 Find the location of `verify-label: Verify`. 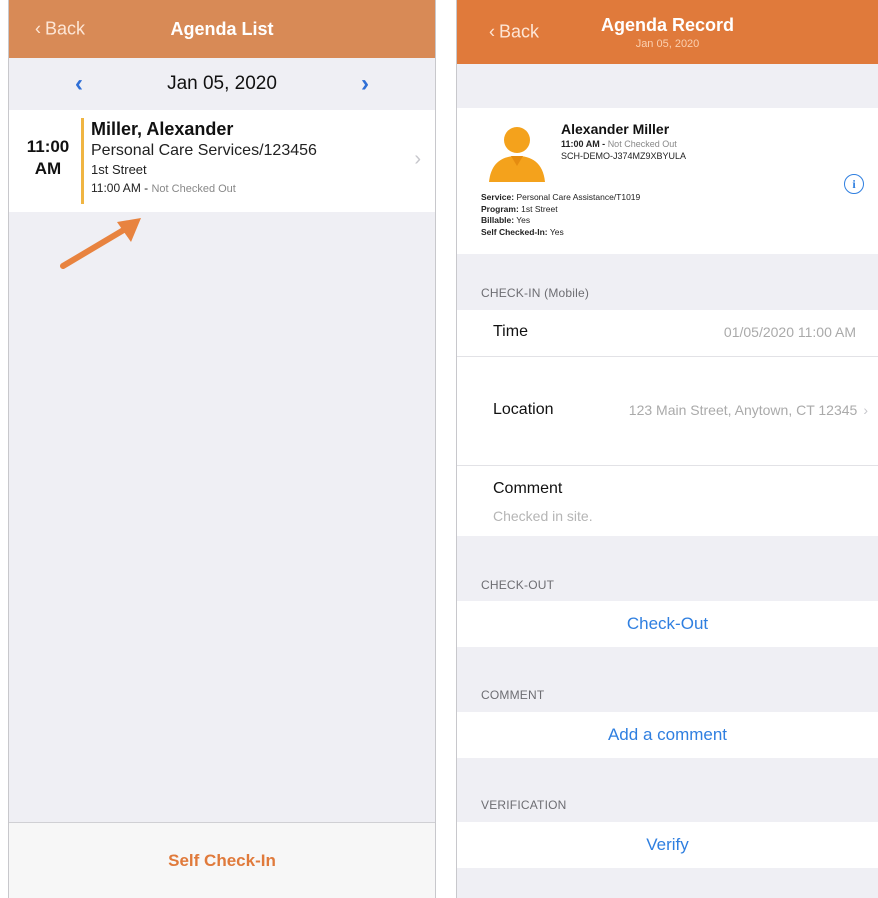

verify-label: Verify is located at coordinates (667, 844).